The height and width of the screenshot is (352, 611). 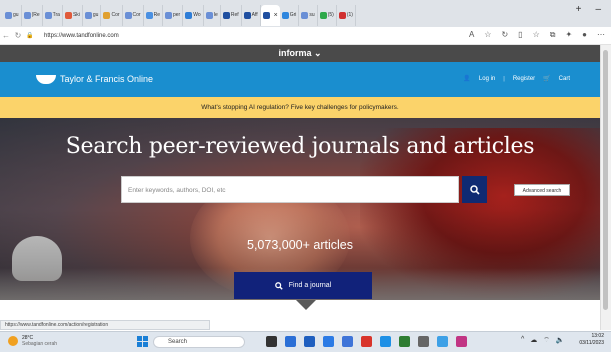 I want to click on browser-toolbar-icons: A ☆ ↻ ▯ ☆ ⧉ ✦ ● ⋯, so click(x=537, y=35).